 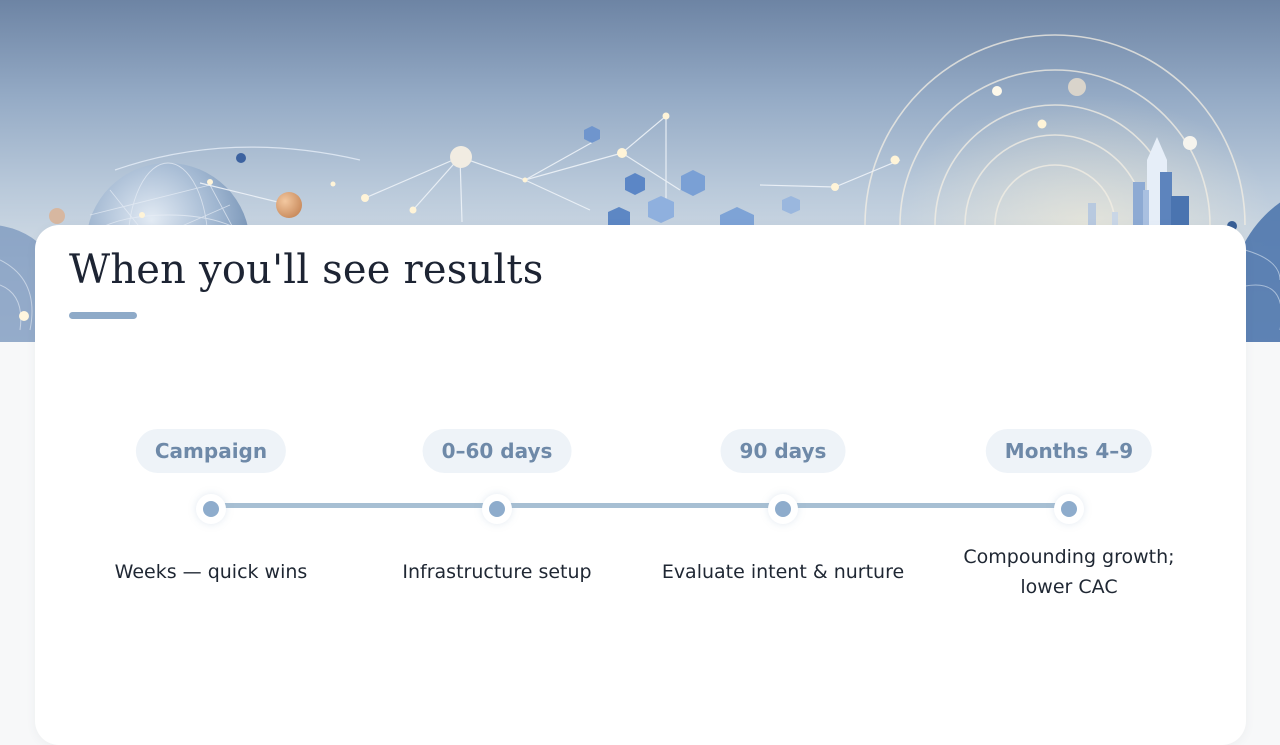 What do you see at coordinates (306, 270) in the screenshot?
I see `page-title: When you'll see results` at bounding box center [306, 270].